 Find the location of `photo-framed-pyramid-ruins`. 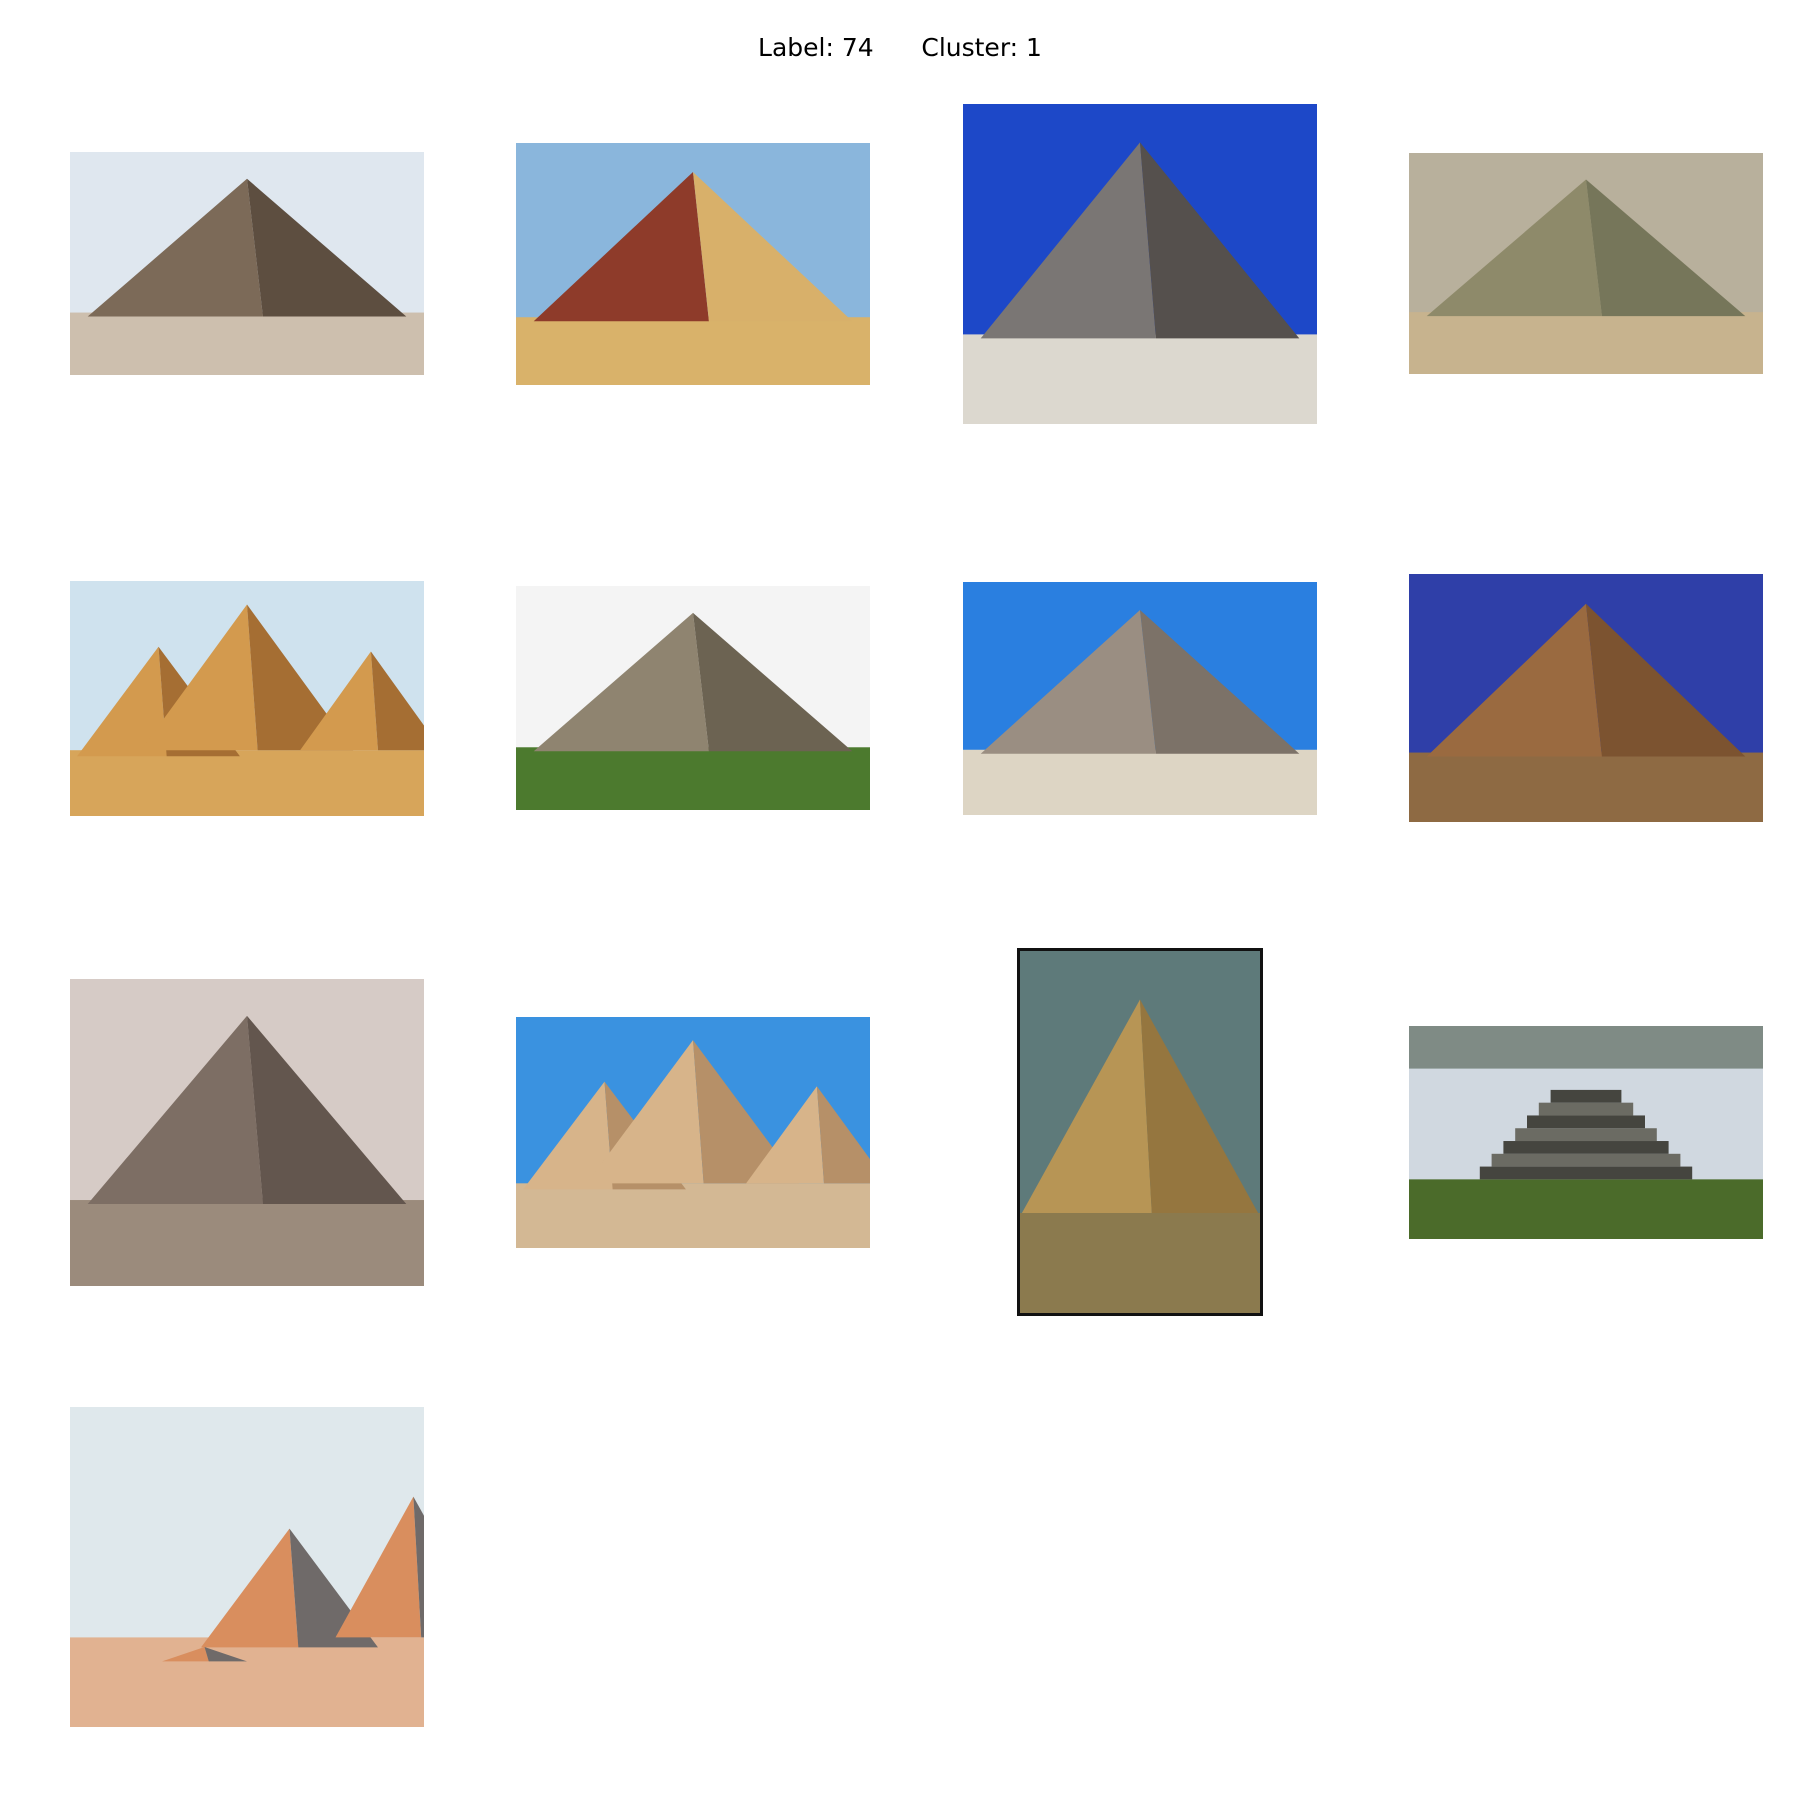

photo-framed-pyramid-ruins is located at coordinates (1140, 1132).